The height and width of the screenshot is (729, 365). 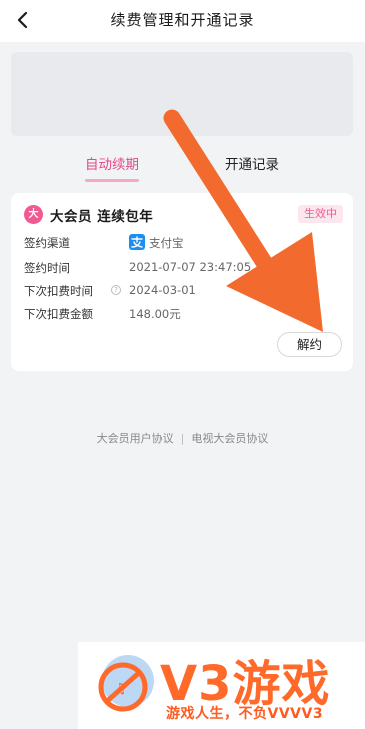 What do you see at coordinates (116, 290) in the screenshot?
I see `info-icon: ?` at bounding box center [116, 290].